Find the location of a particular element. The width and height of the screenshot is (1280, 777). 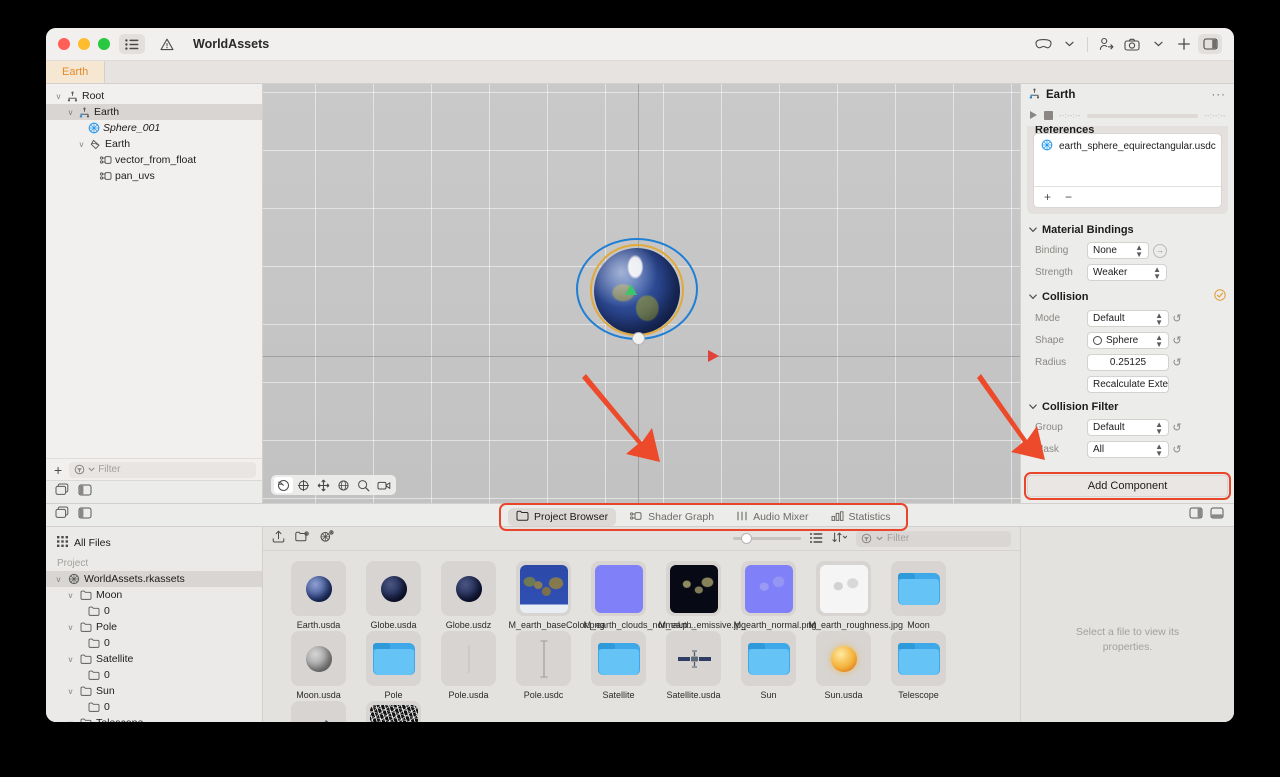

collision-filter-header: Collision Filter is located at coordinates (1127, 407).